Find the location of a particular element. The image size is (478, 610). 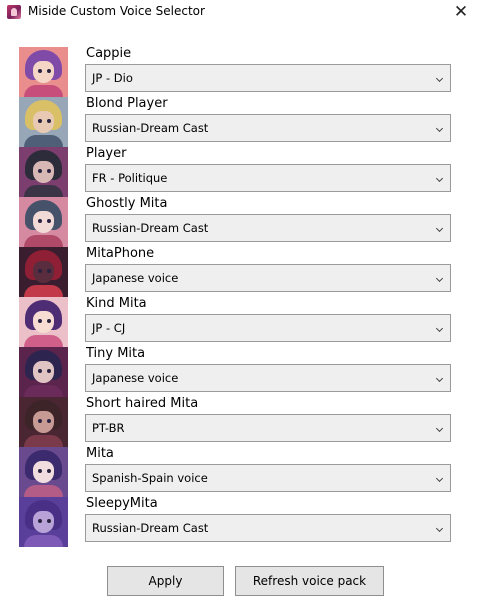

character-row: Tiny Mita Japanese voice is located at coordinates (239, 371).